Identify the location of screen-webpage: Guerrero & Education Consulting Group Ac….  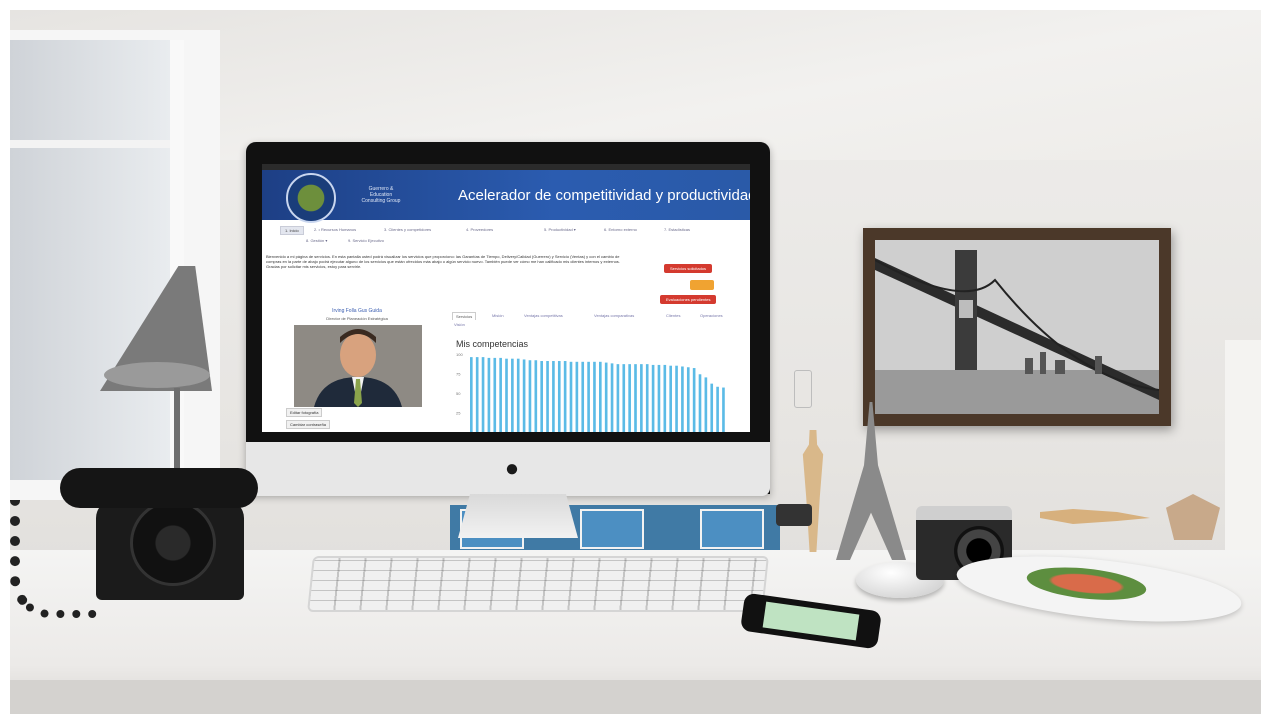
(506, 298).